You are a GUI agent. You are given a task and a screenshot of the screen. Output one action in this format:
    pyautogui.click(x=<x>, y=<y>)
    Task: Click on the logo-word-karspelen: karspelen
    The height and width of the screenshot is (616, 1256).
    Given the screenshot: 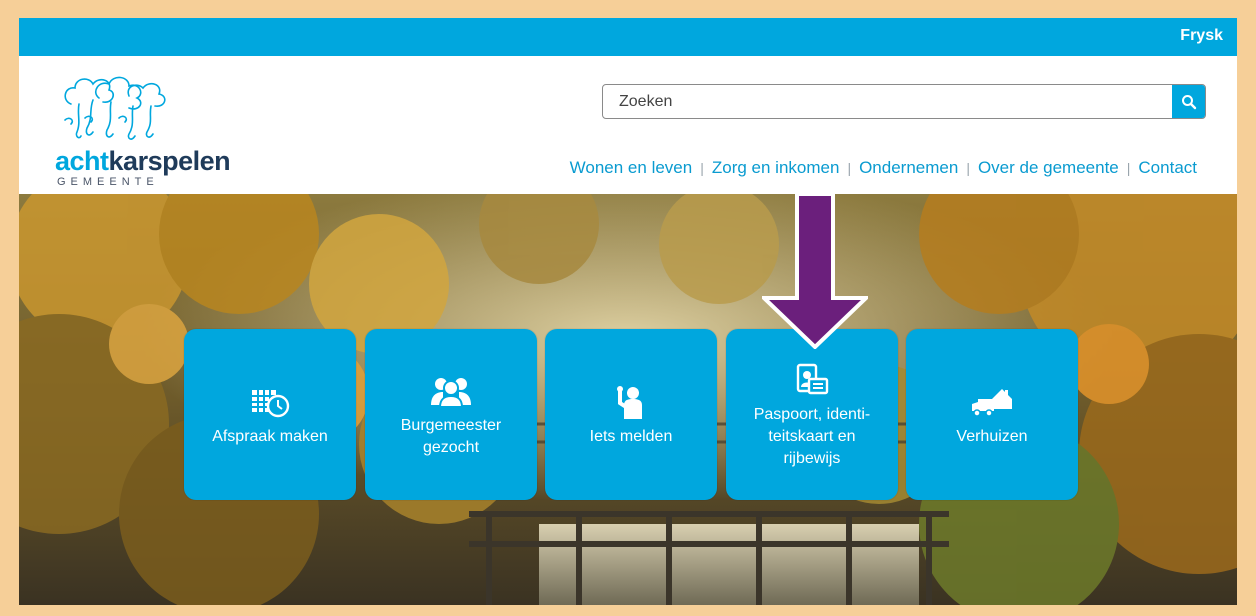 What is the action you would take?
    pyautogui.click(x=169, y=161)
    